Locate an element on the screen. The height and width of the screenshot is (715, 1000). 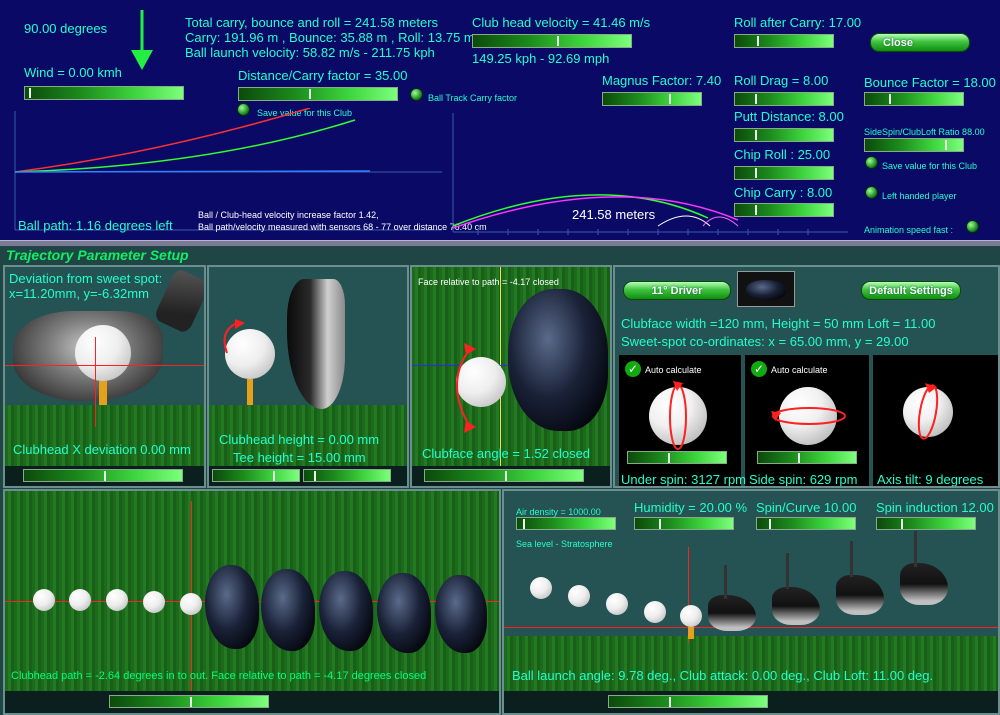
driver-thumbnail is located at coordinates (766, 289).